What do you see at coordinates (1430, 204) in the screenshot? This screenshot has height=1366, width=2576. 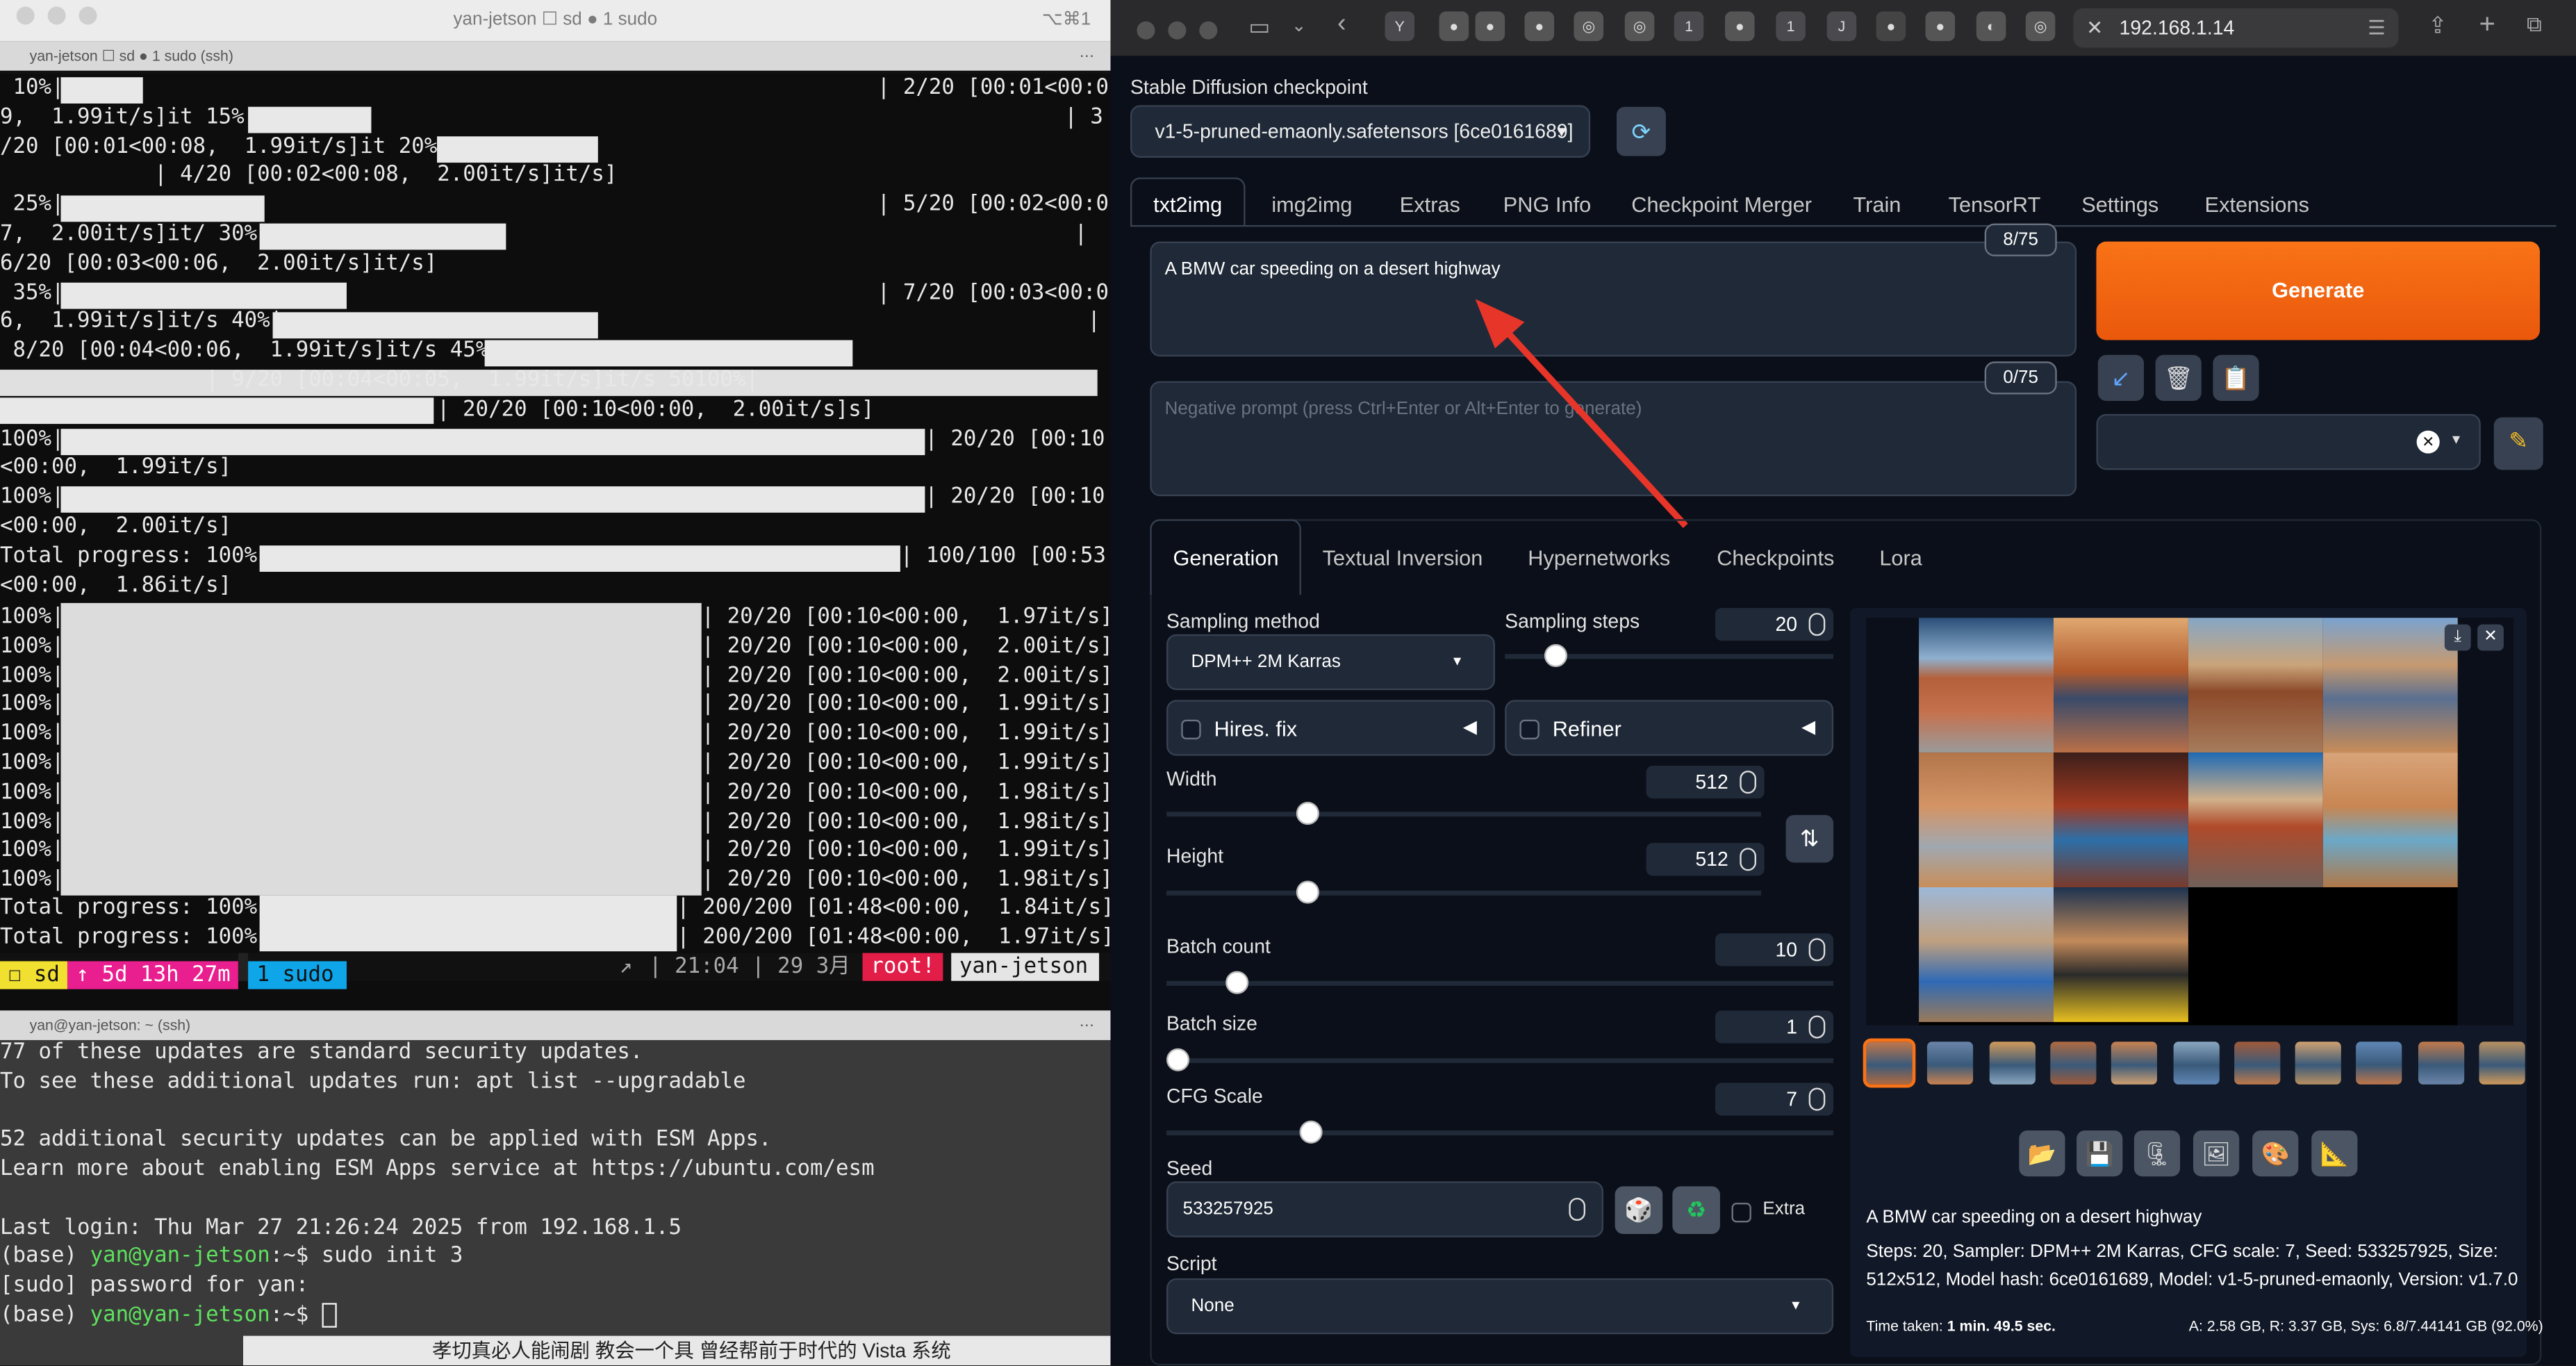 I see `tab-extras: Extras` at bounding box center [1430, 204].